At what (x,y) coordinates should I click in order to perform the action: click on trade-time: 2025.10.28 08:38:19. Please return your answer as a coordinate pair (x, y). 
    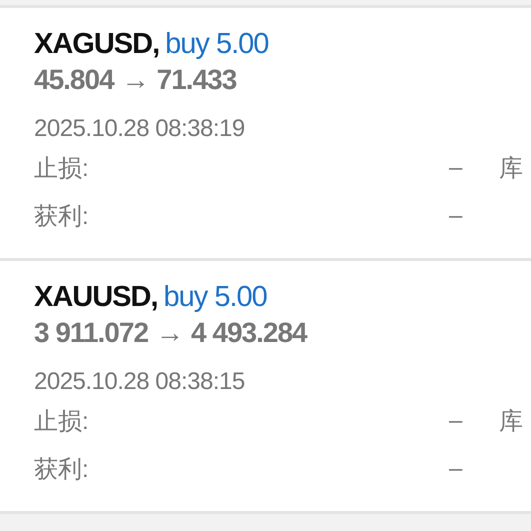
    Looking at the image, I should click on (140, 129).